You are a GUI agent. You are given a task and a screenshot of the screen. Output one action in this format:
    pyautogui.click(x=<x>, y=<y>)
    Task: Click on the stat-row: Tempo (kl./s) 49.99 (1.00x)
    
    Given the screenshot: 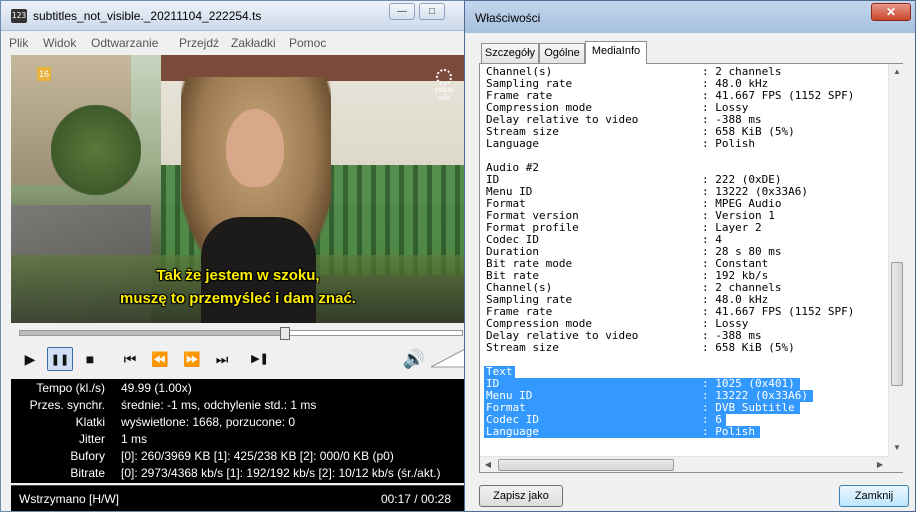 What is the action you would take?
    pyautogui.click(x=238, y=389)
    